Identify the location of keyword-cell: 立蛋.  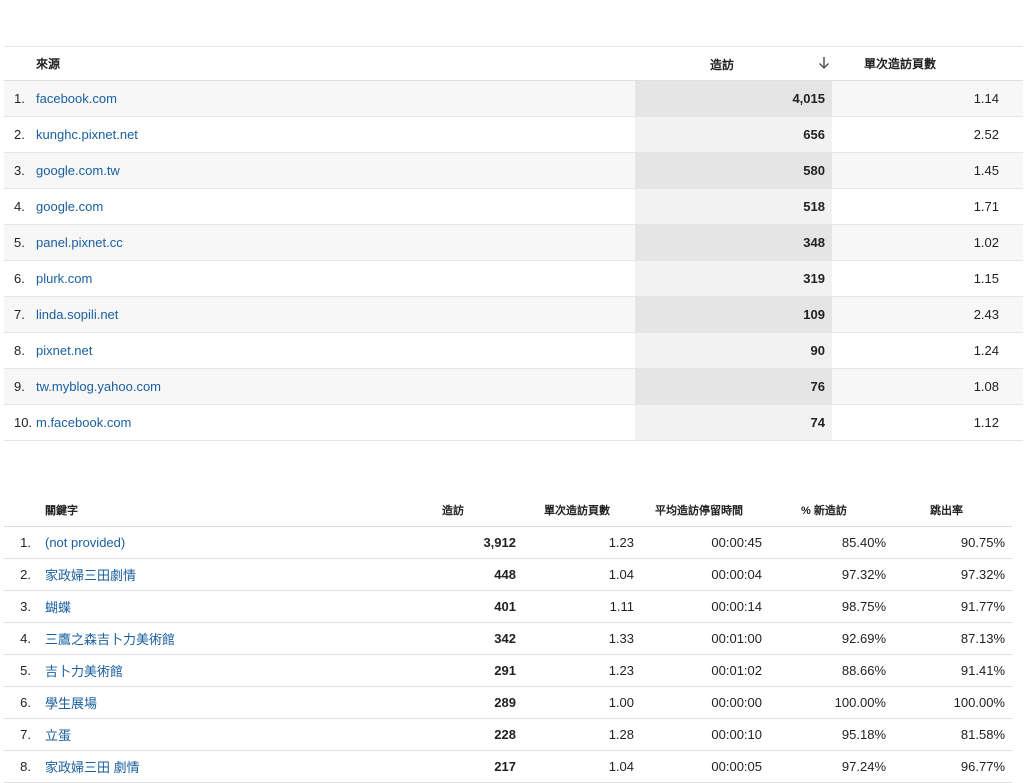
(221, 734).